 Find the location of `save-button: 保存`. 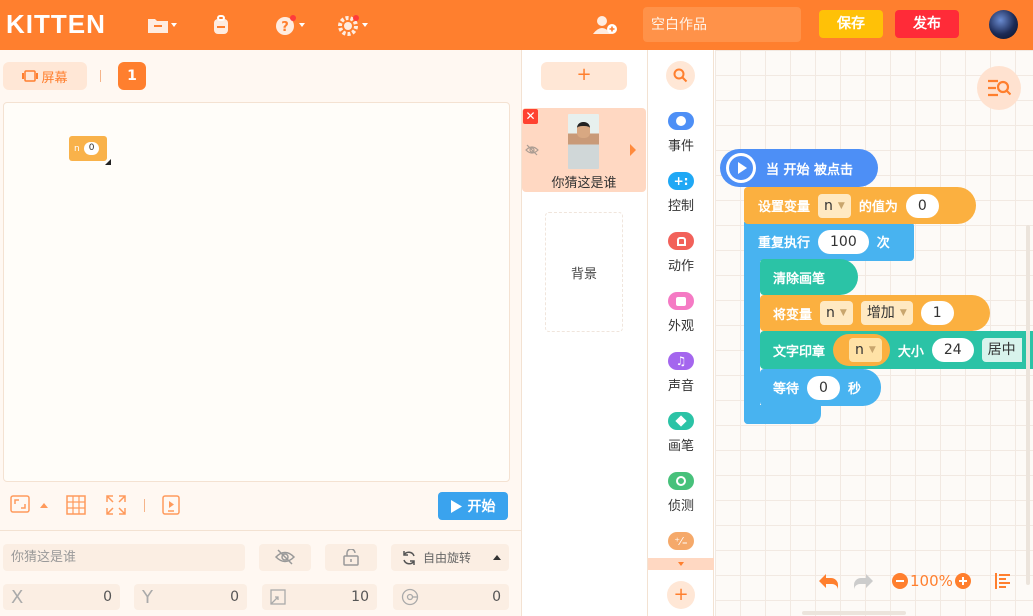

save-button: 保存 is located at coordinates (851, 24).